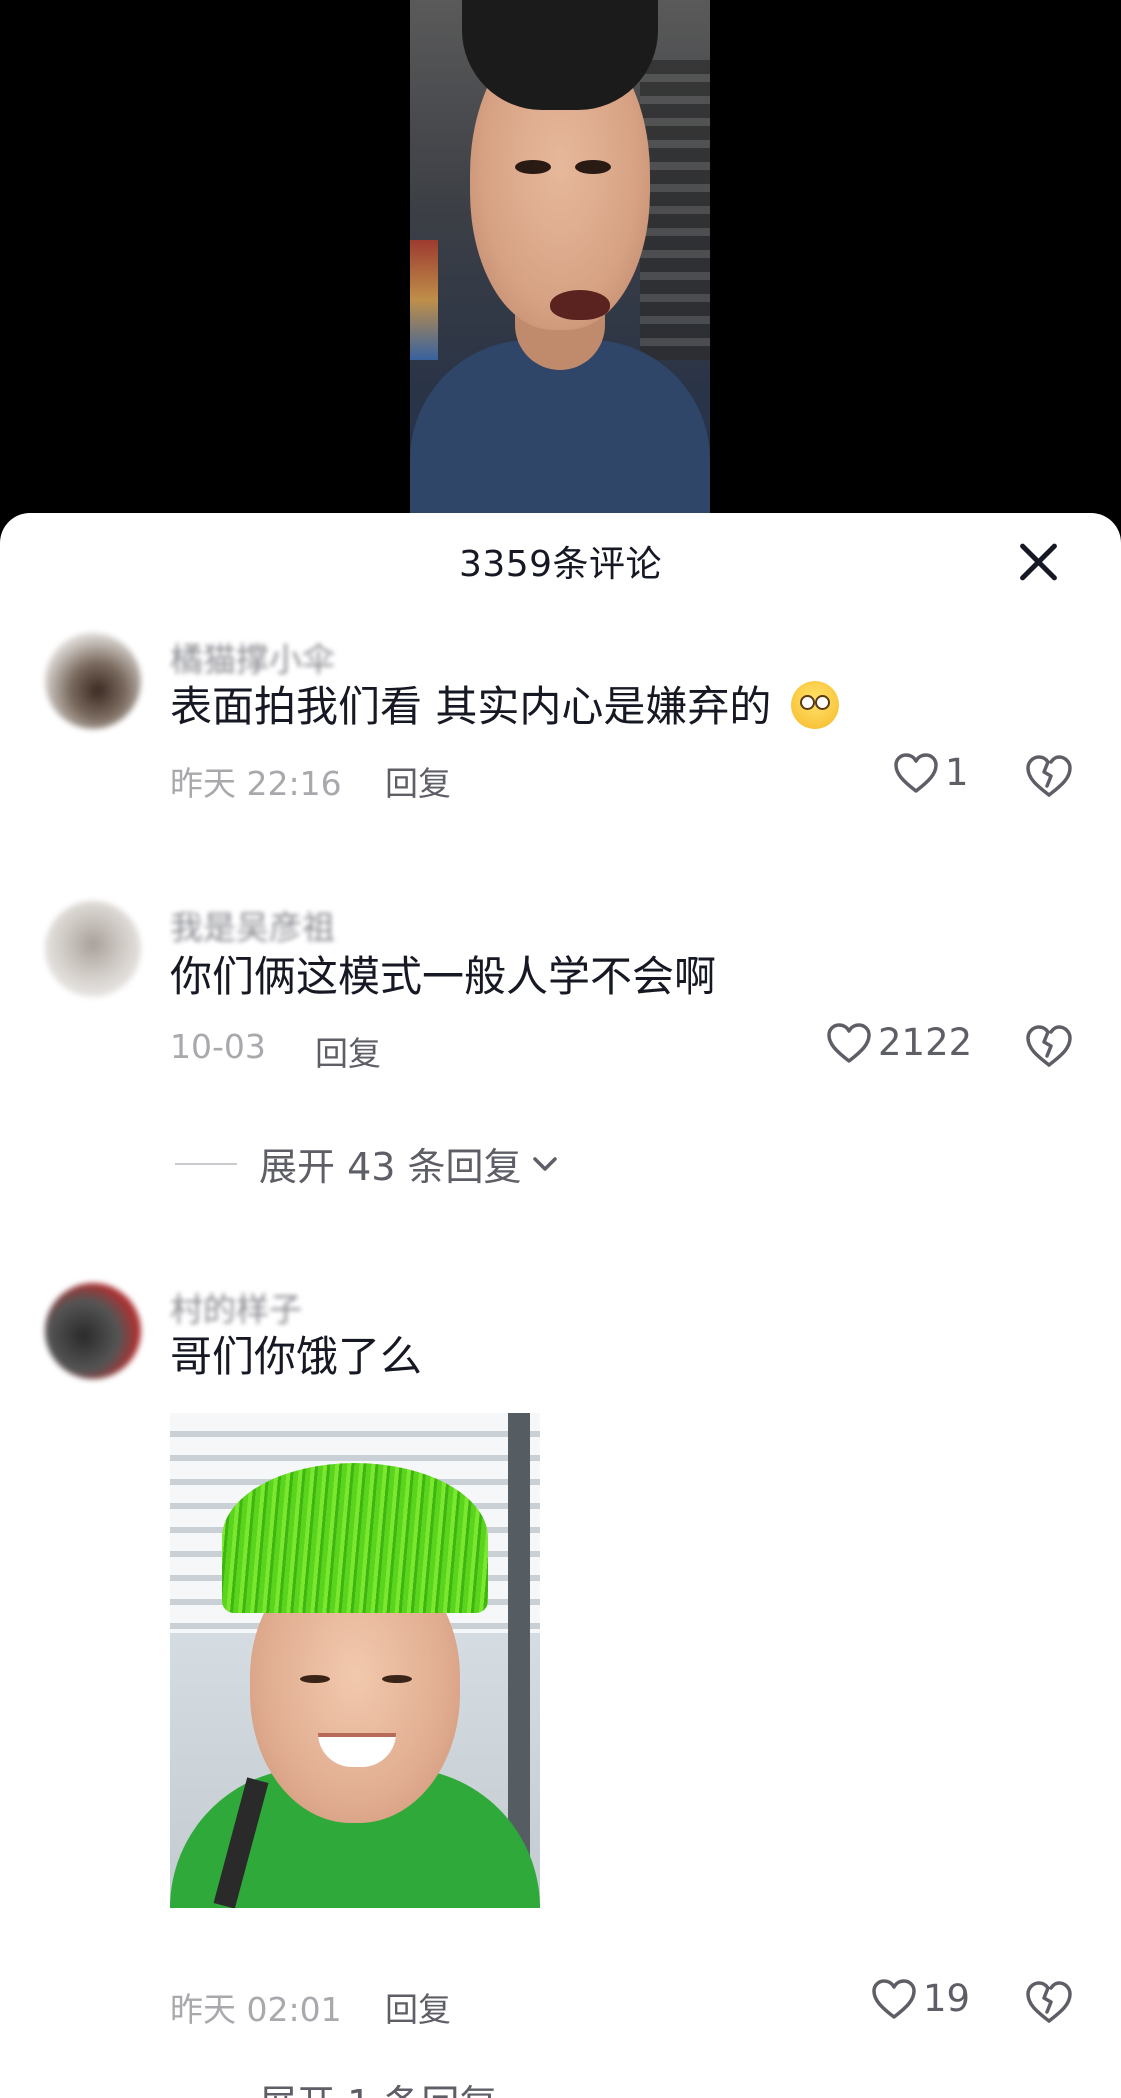  I want to click on comment-time: 昨天 22:16, so click(256, 783).